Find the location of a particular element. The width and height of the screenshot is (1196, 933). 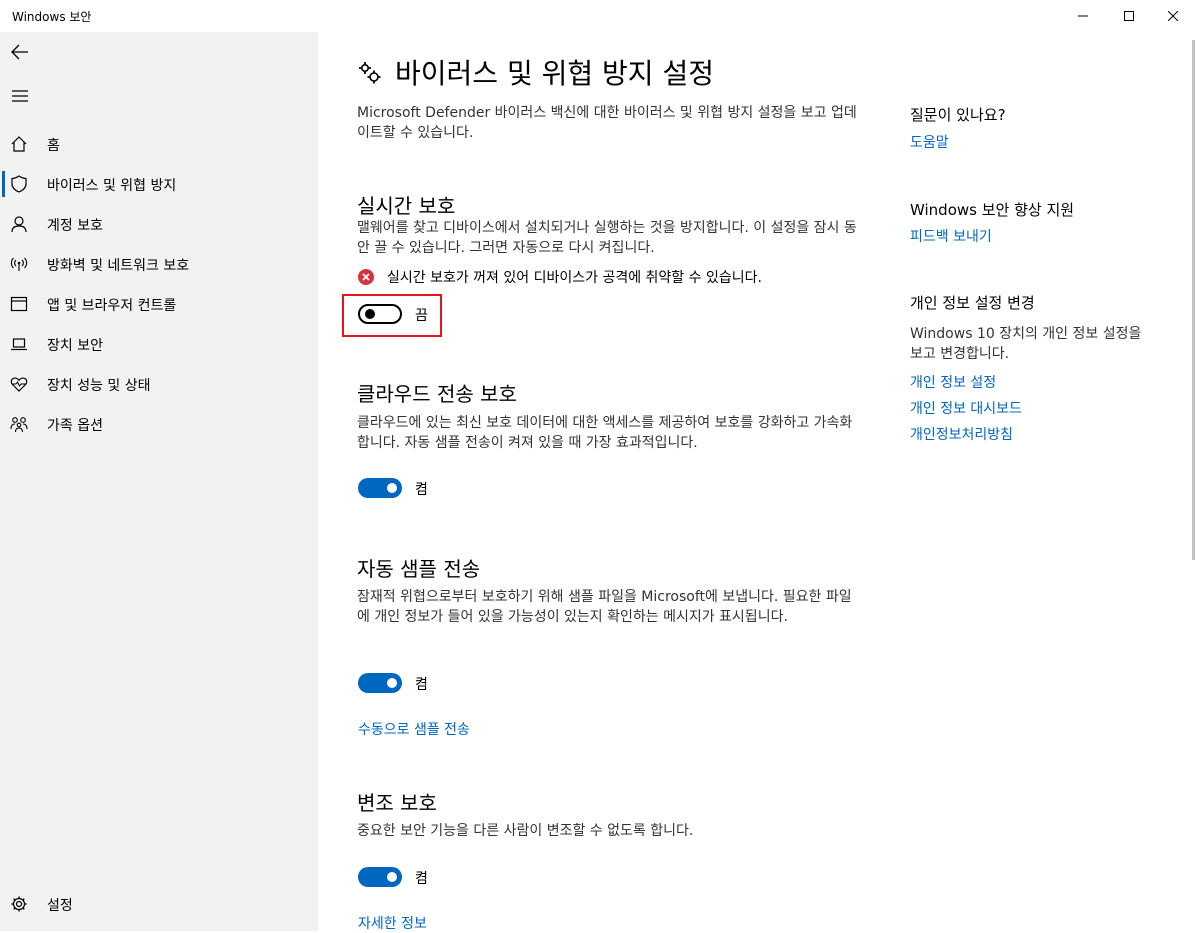

privacy-settings-link: 개인 정보 설정 is located at coordinates (953, 382).